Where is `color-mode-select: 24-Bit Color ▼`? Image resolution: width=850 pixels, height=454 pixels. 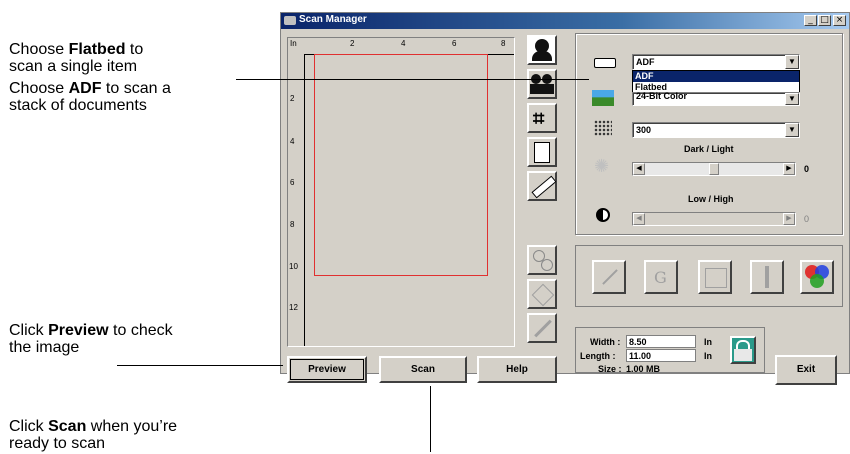
color-mode-select: 24-Bit Color ▼ is located at coordinates (716, 98).